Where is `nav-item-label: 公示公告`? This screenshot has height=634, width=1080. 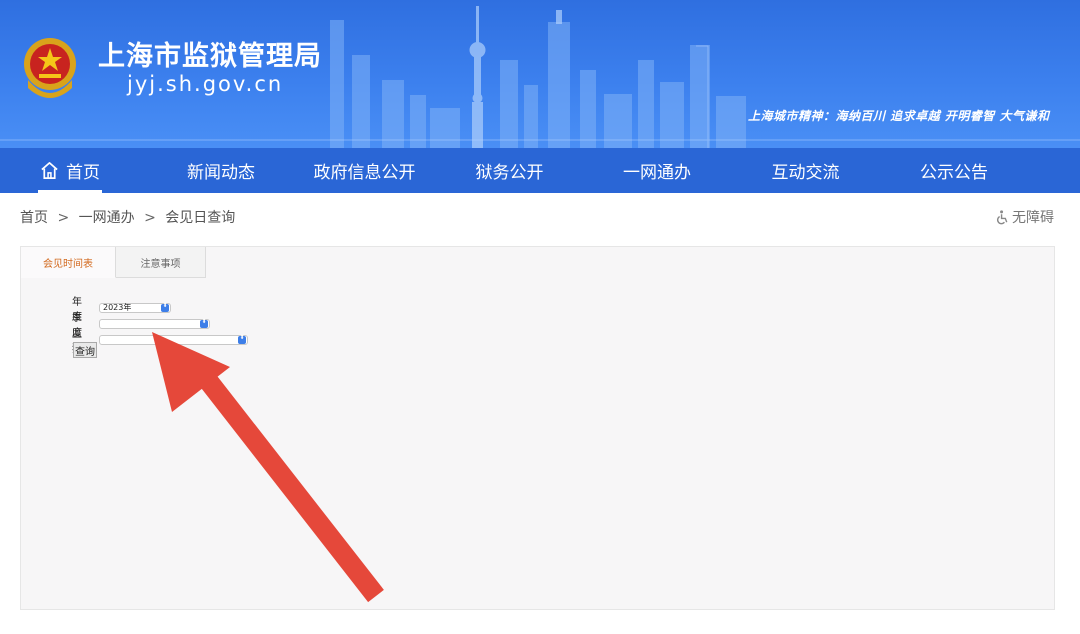 nav-item-label: 公示公告 is located at coordinates (954, 173).